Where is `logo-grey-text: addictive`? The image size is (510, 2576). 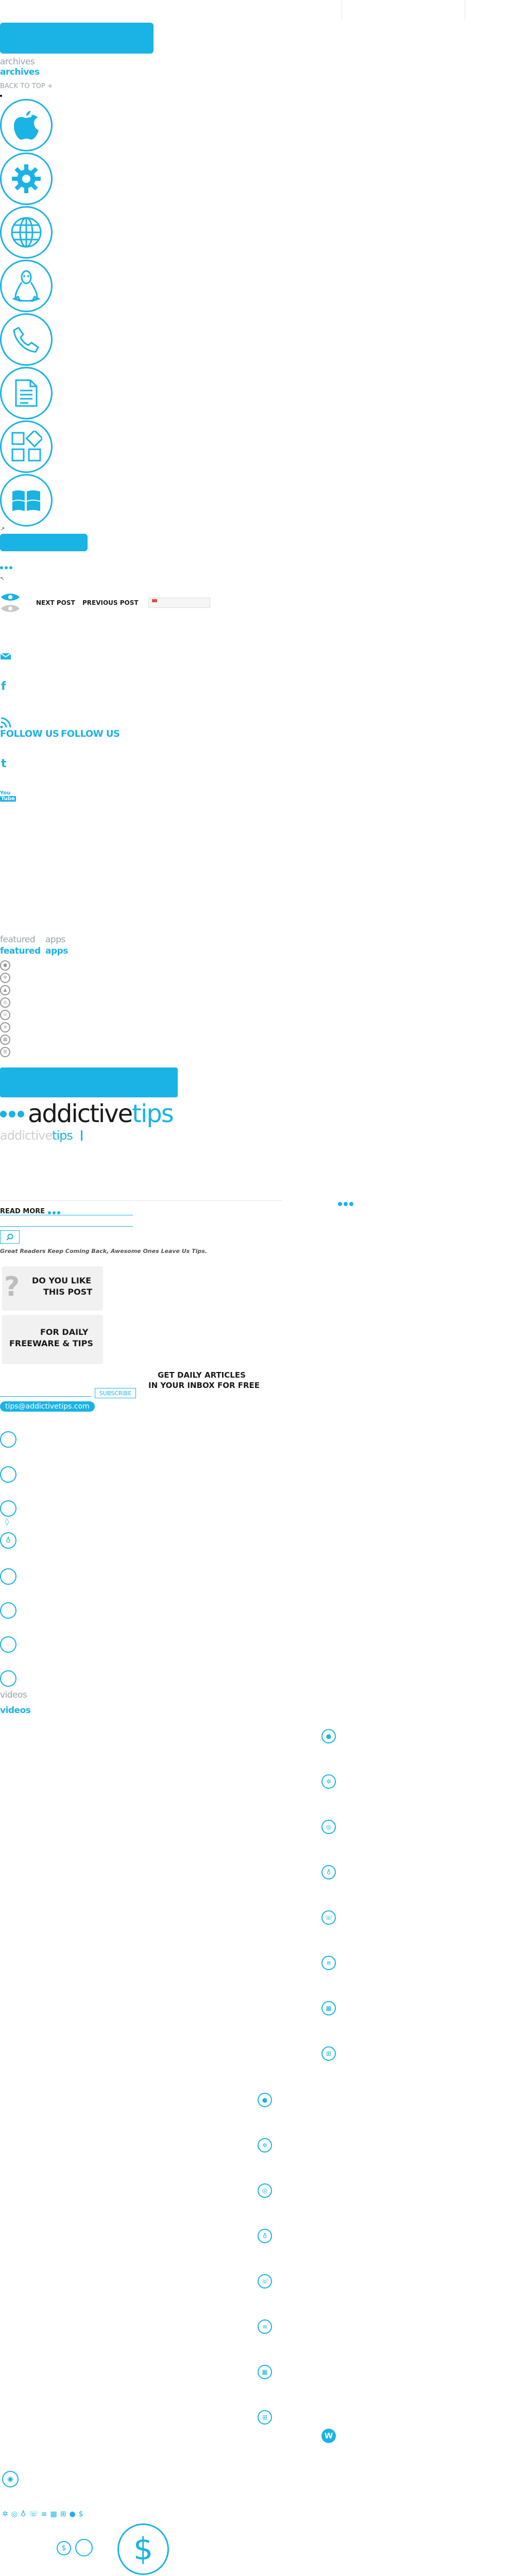
logo-grey-text: addictive is located at coordinates (26, 1135).